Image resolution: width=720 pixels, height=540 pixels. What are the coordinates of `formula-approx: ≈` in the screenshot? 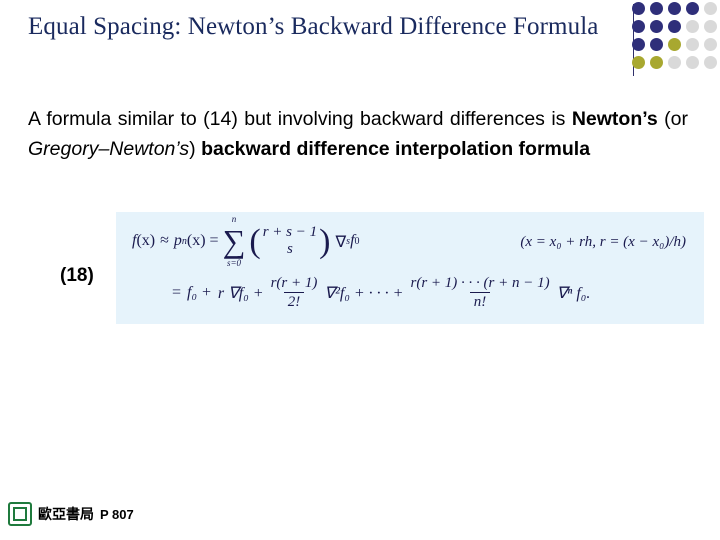 It's located at (164, 241).